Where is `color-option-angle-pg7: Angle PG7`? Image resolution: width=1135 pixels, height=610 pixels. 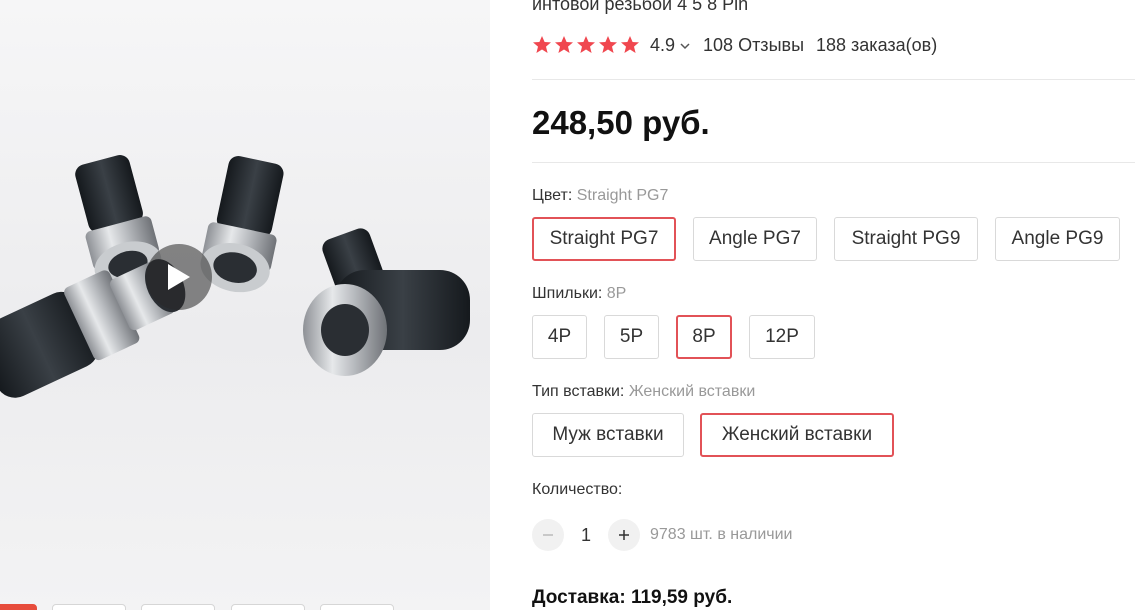
color-option-angle-pg7: Angle PG7 is located at coordinates (755, 239).